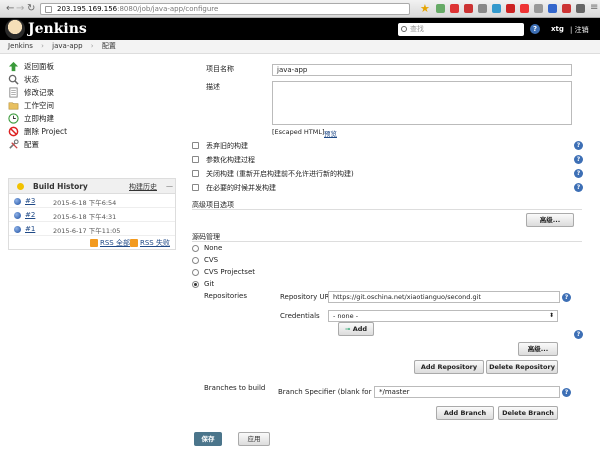 The image size is (600, 462). Describe the element at coordinates (465, 413) in the screenshot. I see `add-branch-button: Add Branch` at that location.